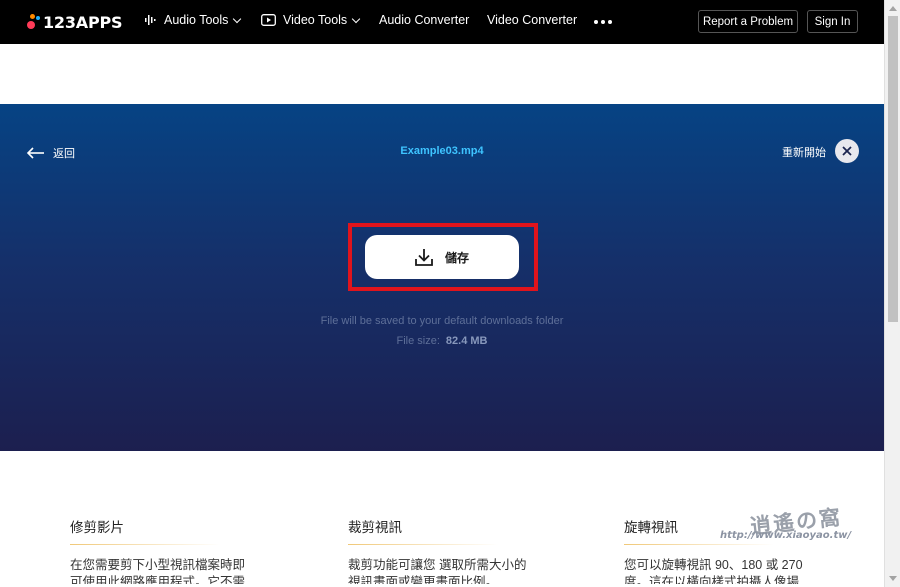 The width and height of the screenshot is (900, 587). What do you see at coordinates (442, 151) in the screenshot?
I see `file-name: Example03.mp4` at bounding box center [442, 151].